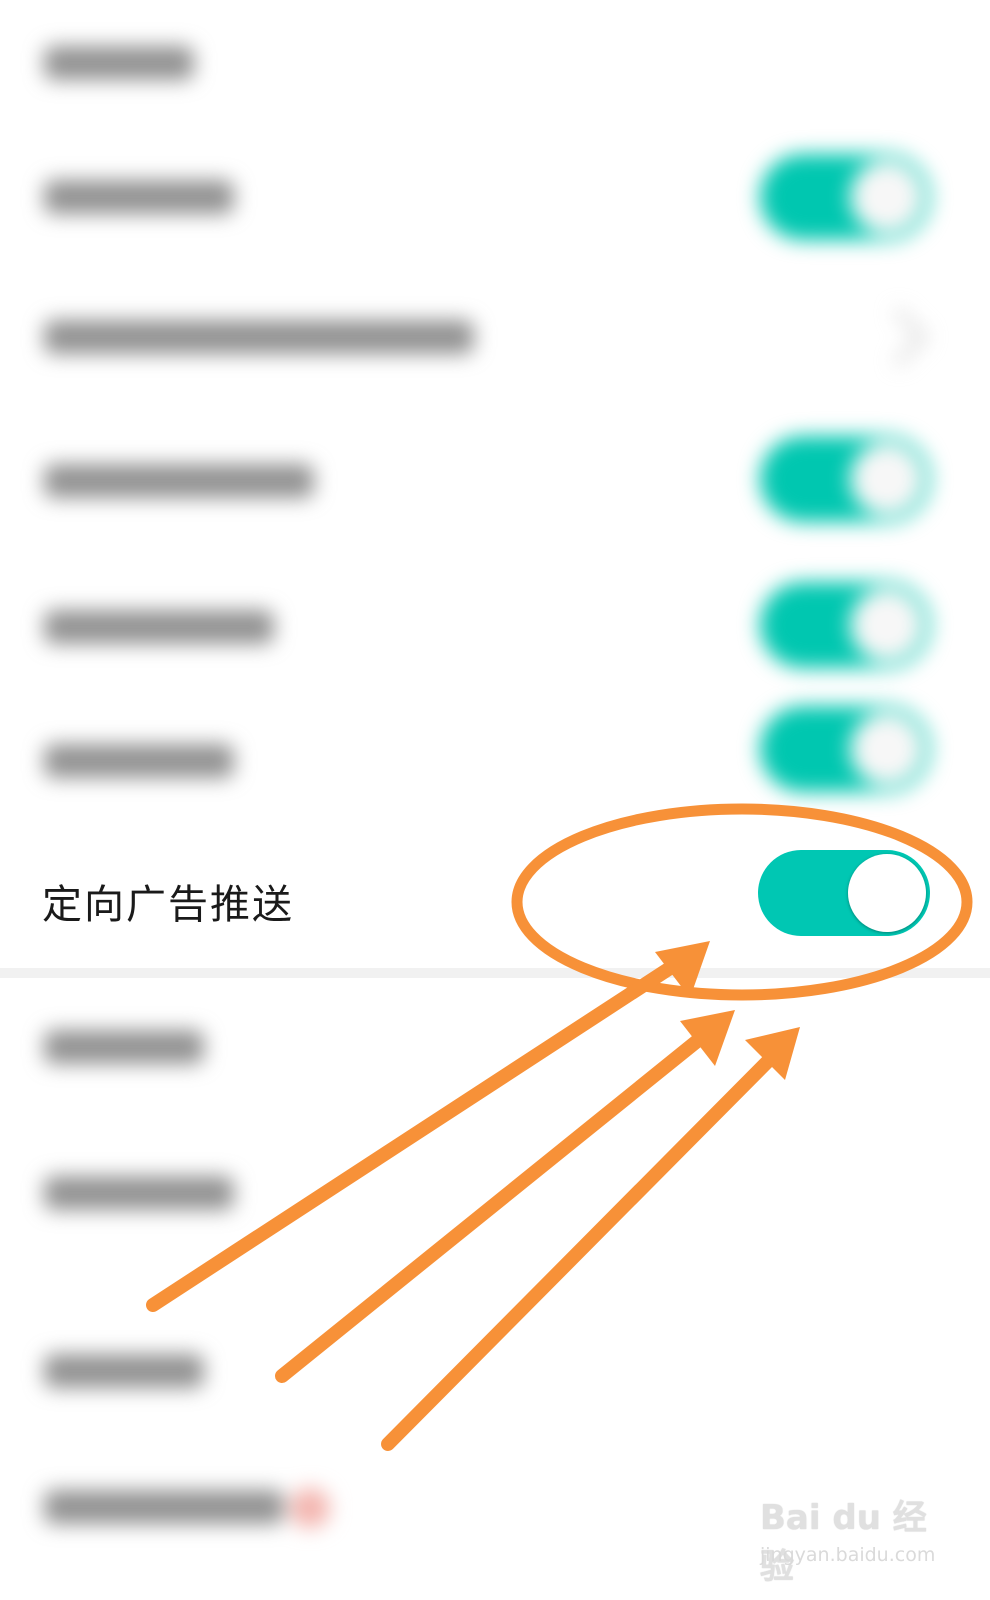 The width and height of the screenshot is (990, 1600). I want to click on blurred-red-dot-badge, so click(310, 1508).